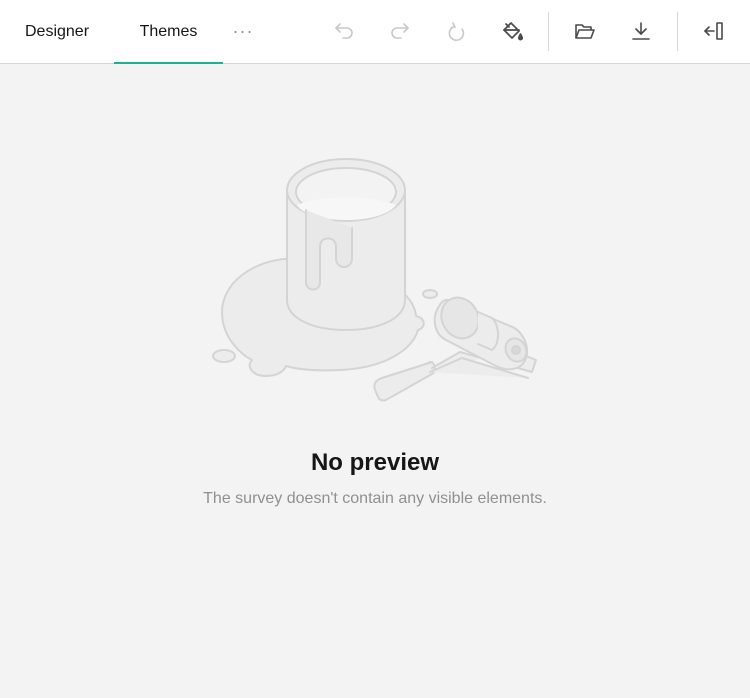  I want to click on tab-themes-label: Themes, so click(168, 31).